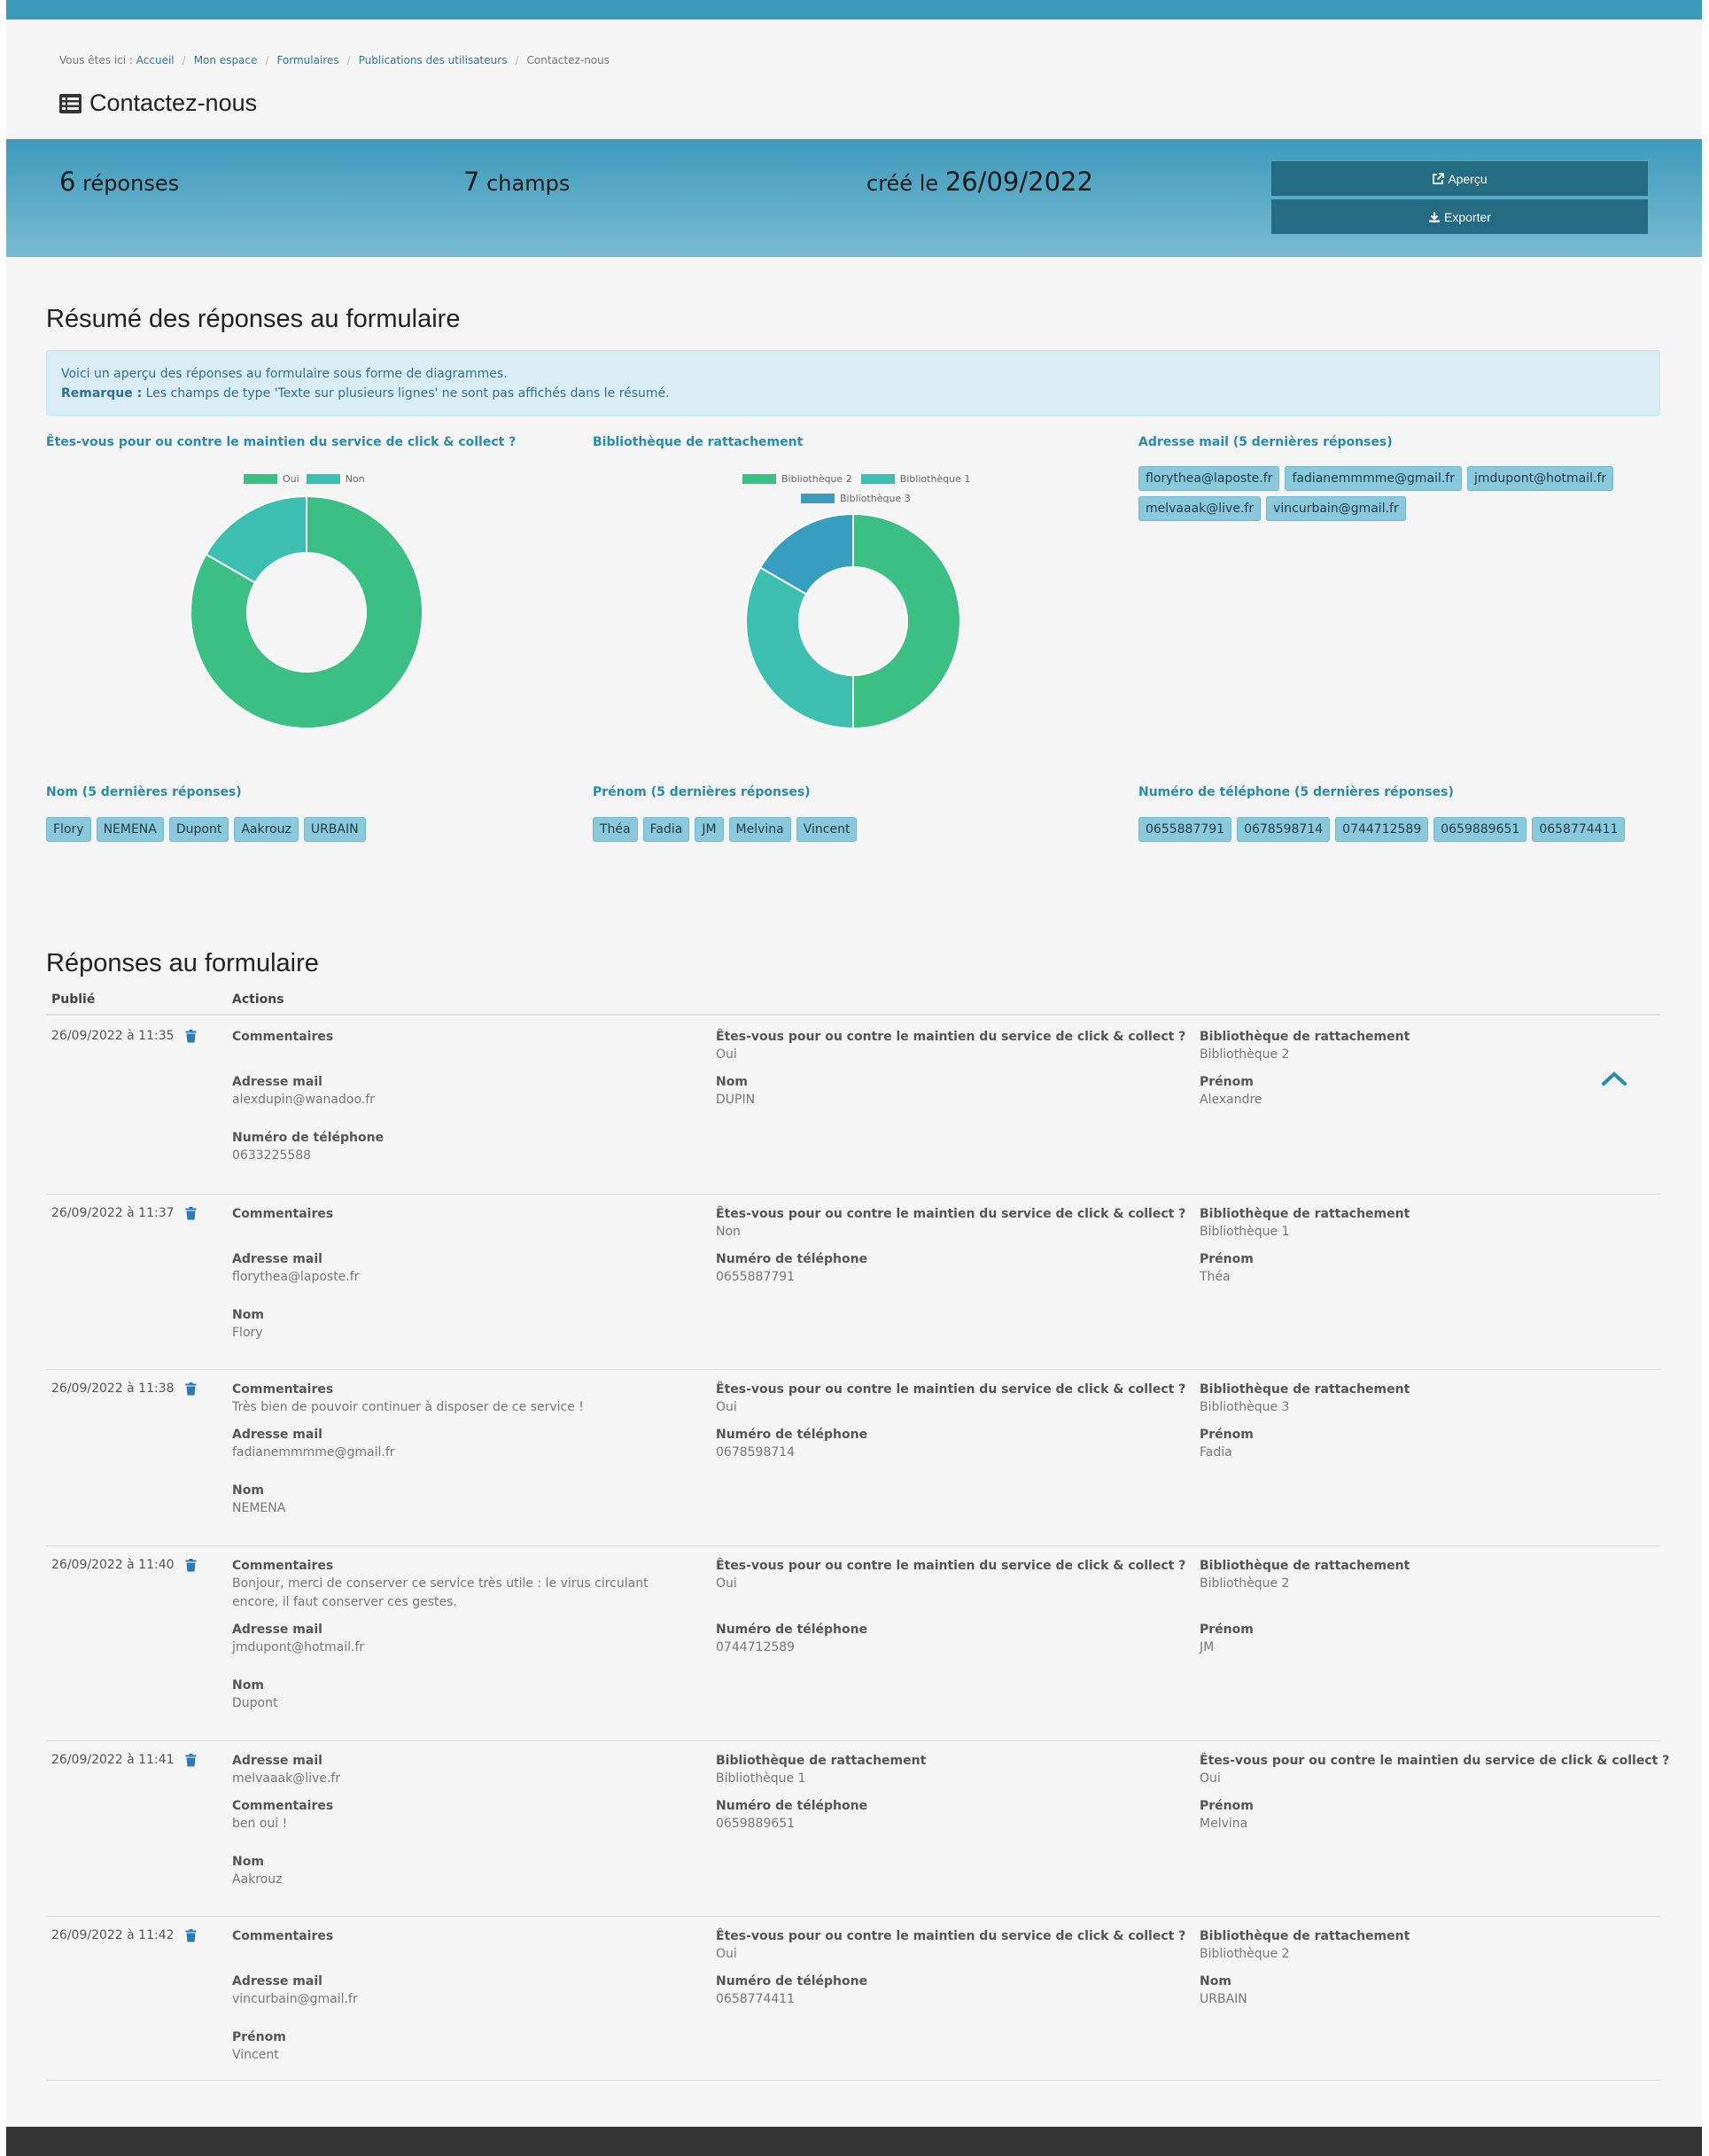 The image size is (1709, 2156). Describe the element at coordinates (1266, 442) in the screenshot. I see `question-email-label: Adresse mail (5 dernières réponses)` at that location.